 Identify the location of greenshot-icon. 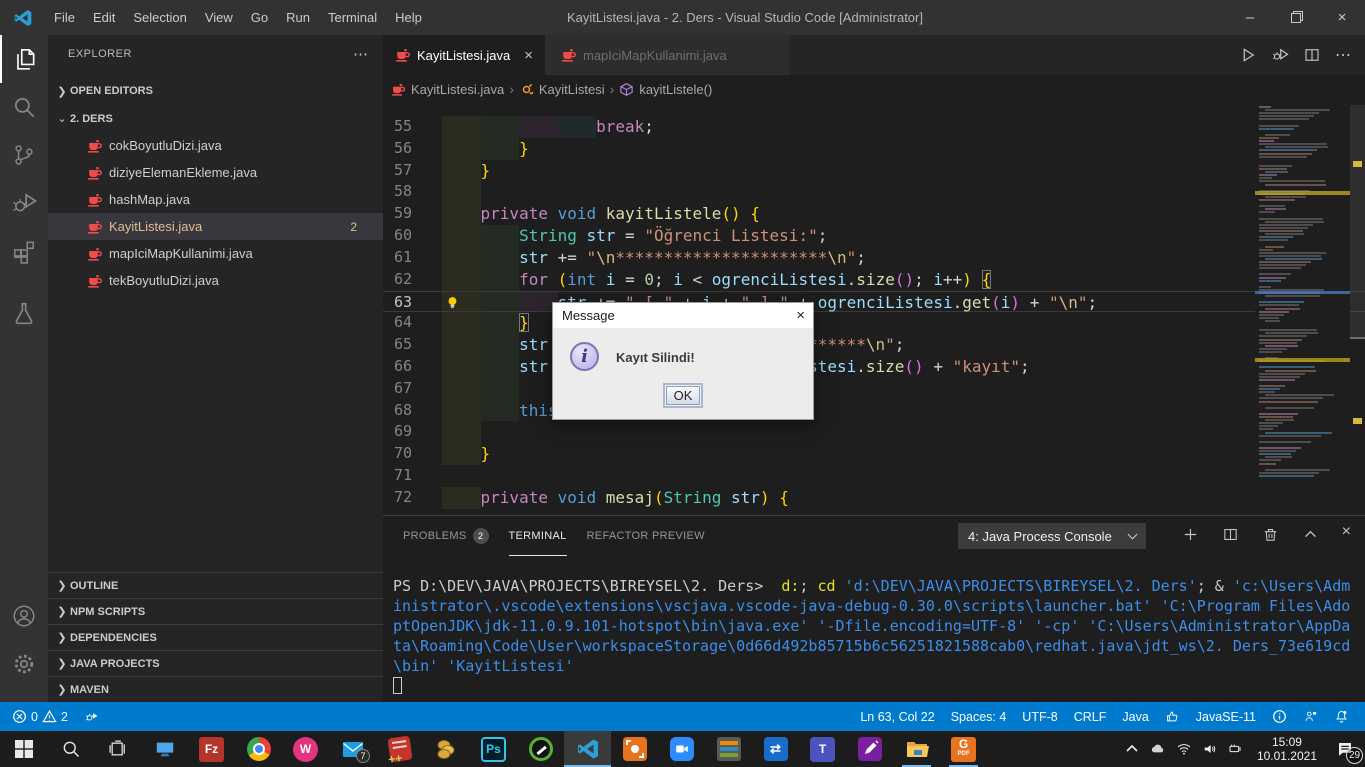
(540, 749).